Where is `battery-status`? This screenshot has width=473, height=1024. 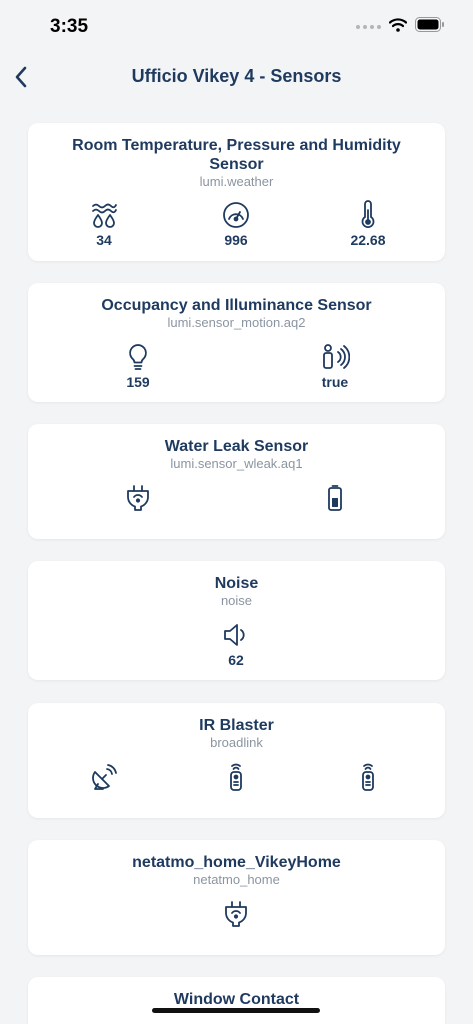 battery-status is located at coordinates (335, 498).